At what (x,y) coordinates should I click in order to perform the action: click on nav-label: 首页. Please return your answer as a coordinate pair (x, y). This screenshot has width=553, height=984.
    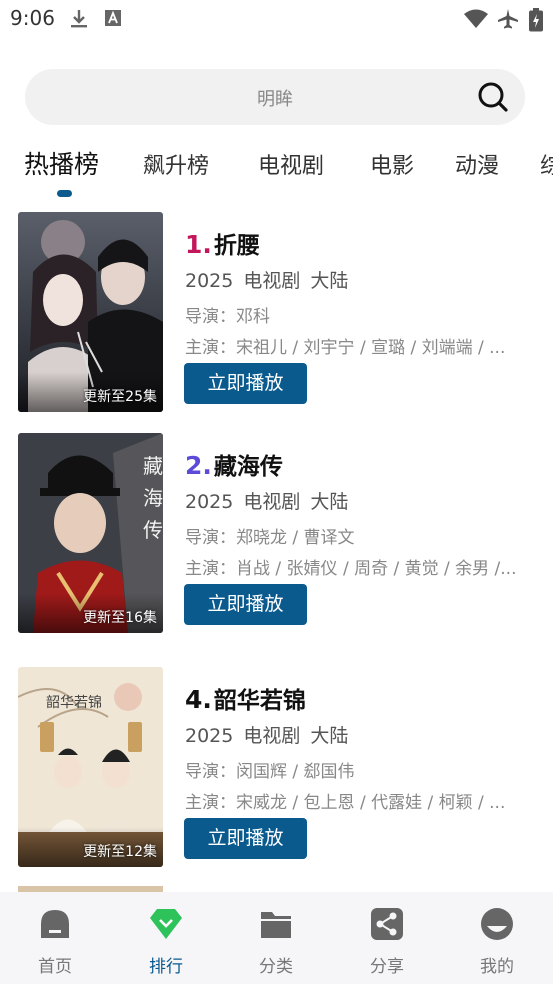
    Looking at the image, I should click on (55, 967).